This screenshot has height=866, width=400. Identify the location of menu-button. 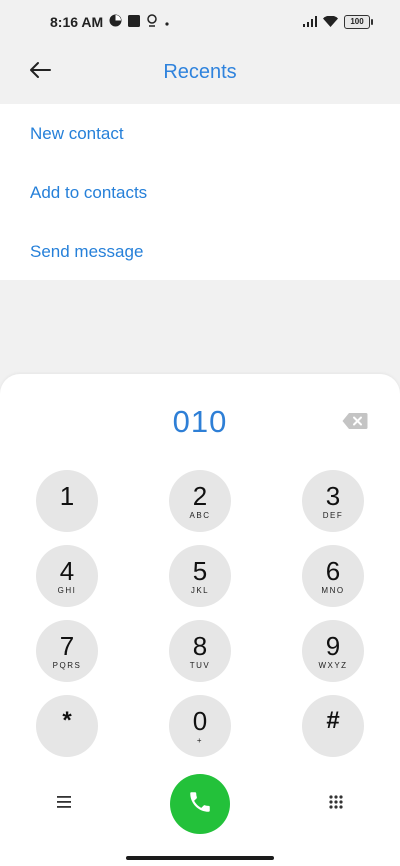
(64, 804).